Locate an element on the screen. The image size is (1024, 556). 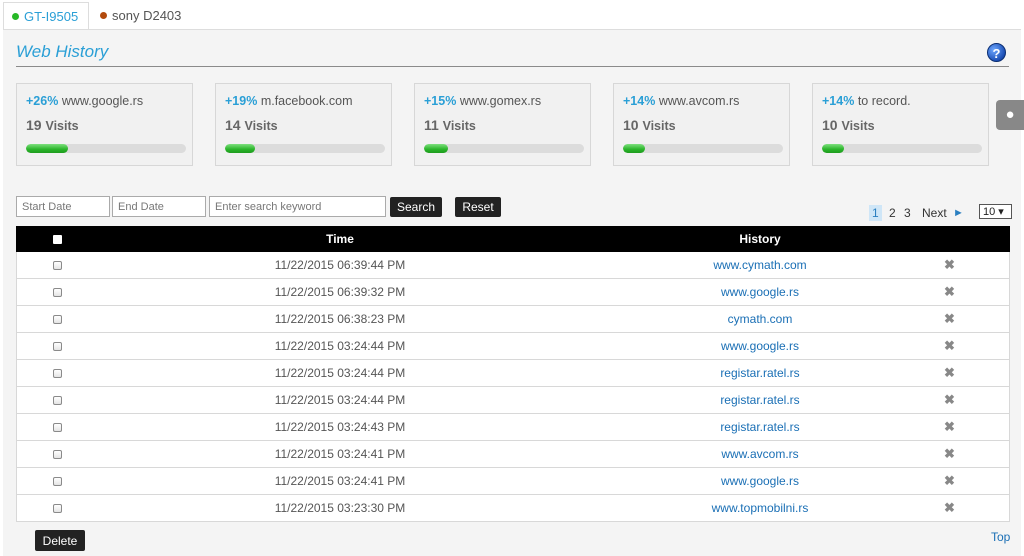
stat-percent-line: +19% m.facebook.com is located at coordinates (289, 101).